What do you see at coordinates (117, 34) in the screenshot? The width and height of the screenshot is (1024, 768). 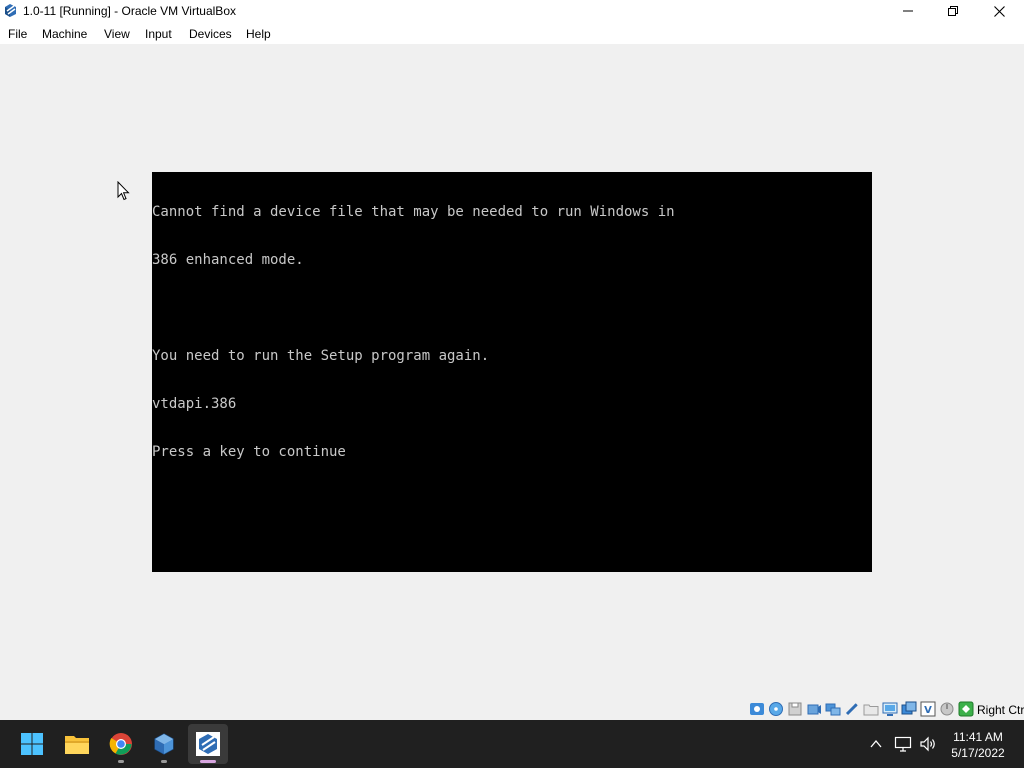 I see `menu-view: View` at bounding box center [117, 34].